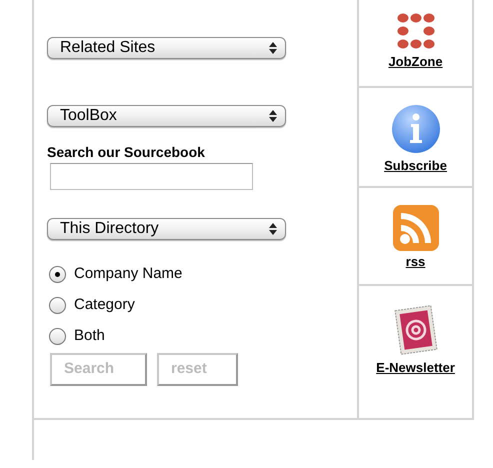  What do you see at coordinates (104, 305) in the screenshot?
I see `radio-label: Category` at bounding box center [104, 305].